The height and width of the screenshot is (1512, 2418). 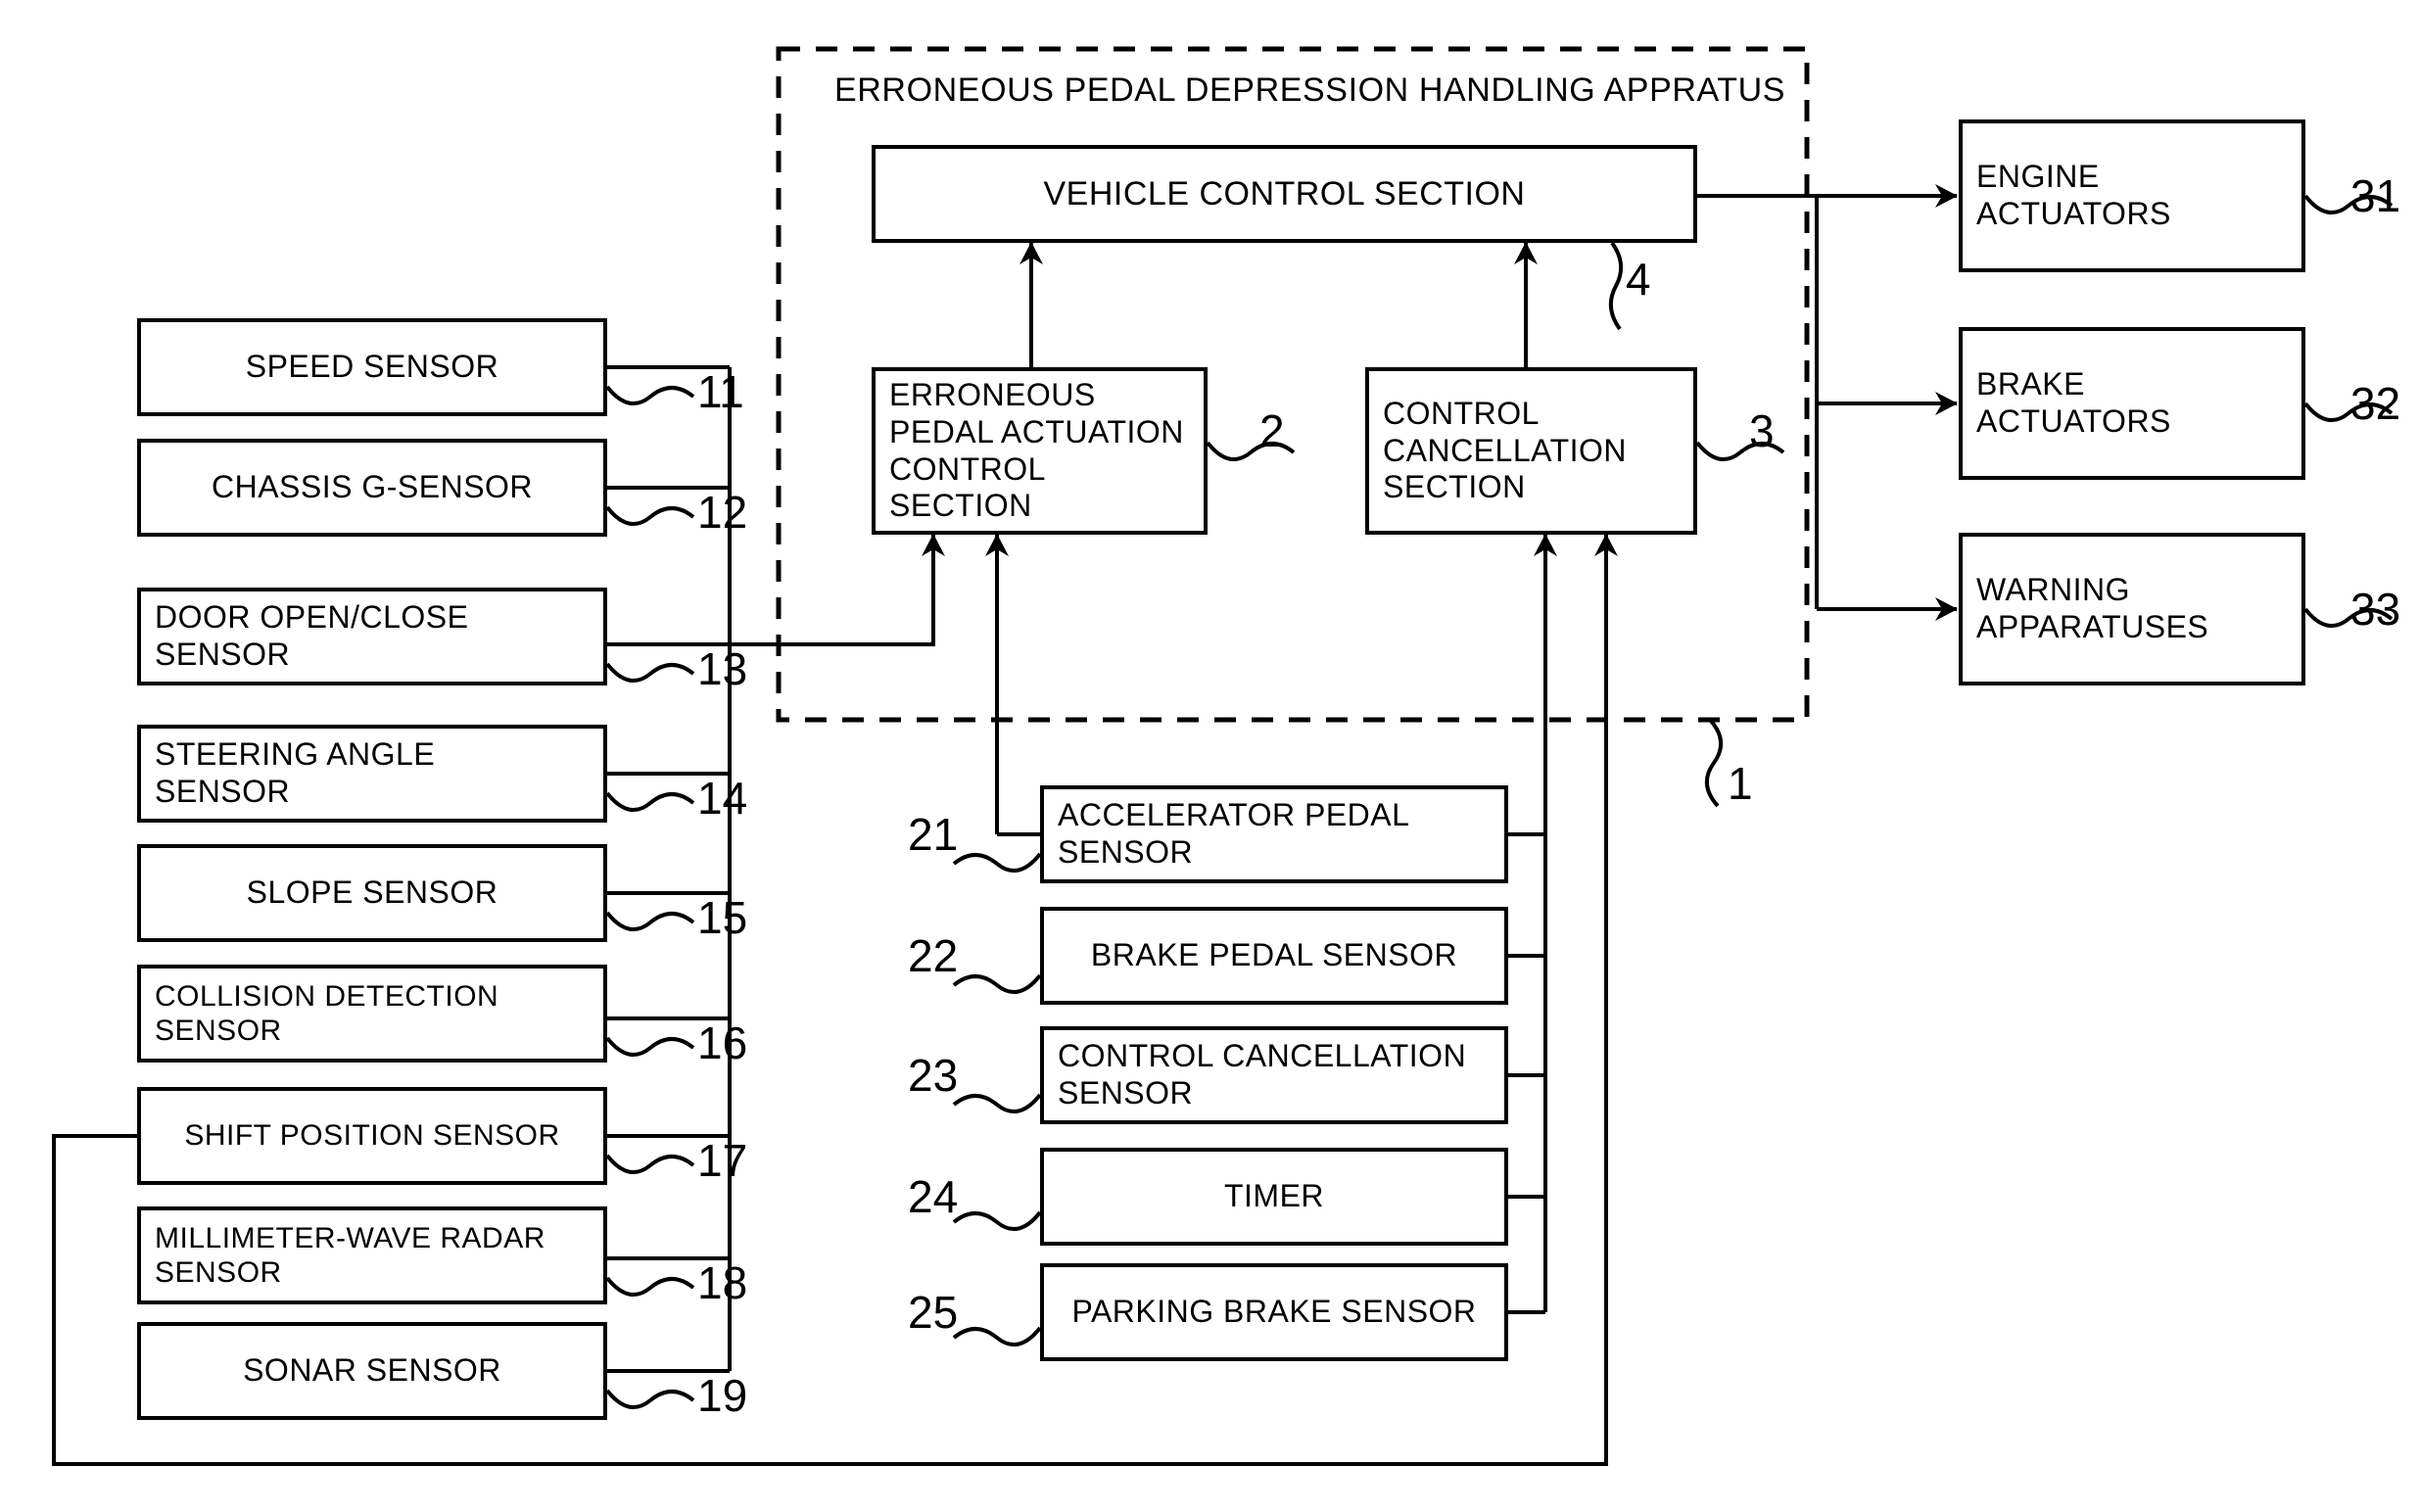 I want to click on ref-numeral-31: 31, so click(x=2375, y=195).